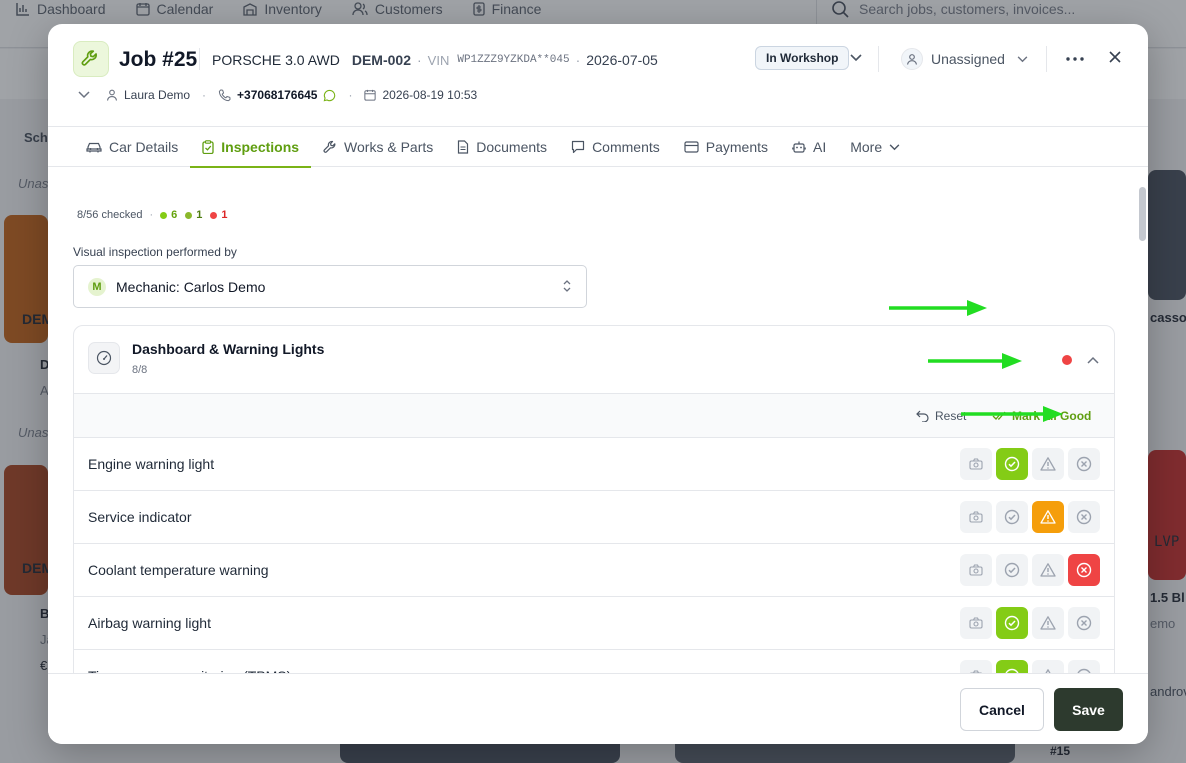 Image resolution: width=1186 pixels, height=763 pixels. What do you see at coordinates (1093, 360) in the screenshot?
I see `chevron-up-icon` at bounding box center [1093, 360].